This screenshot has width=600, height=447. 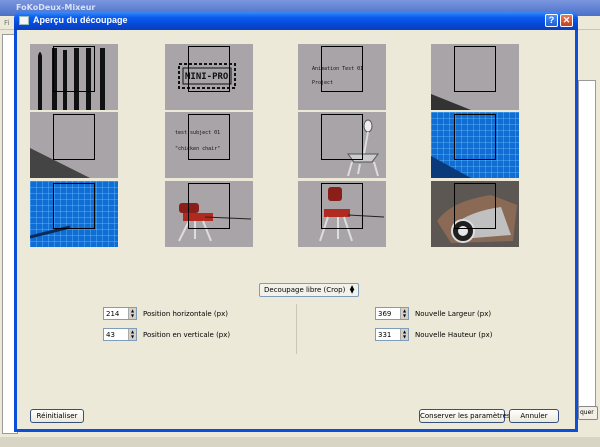 I want to click on cancel-button: Annuler, so click(x=534, y=416).